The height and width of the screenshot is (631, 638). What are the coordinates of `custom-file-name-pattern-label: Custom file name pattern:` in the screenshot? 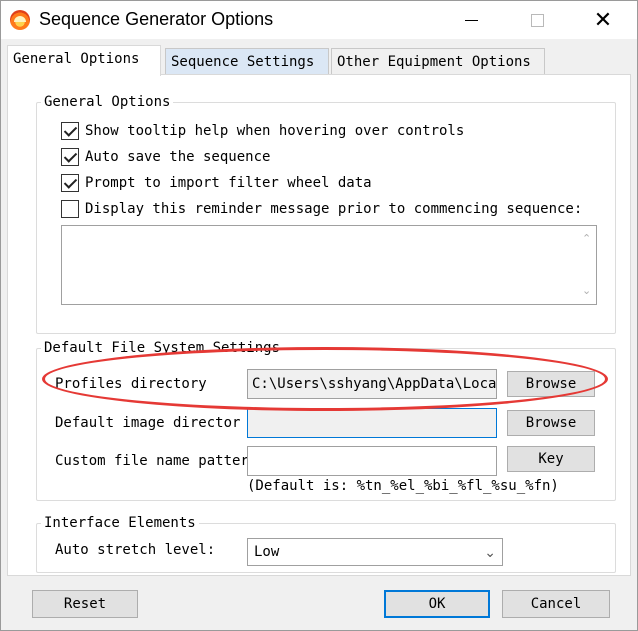 It's located at (160, 461).